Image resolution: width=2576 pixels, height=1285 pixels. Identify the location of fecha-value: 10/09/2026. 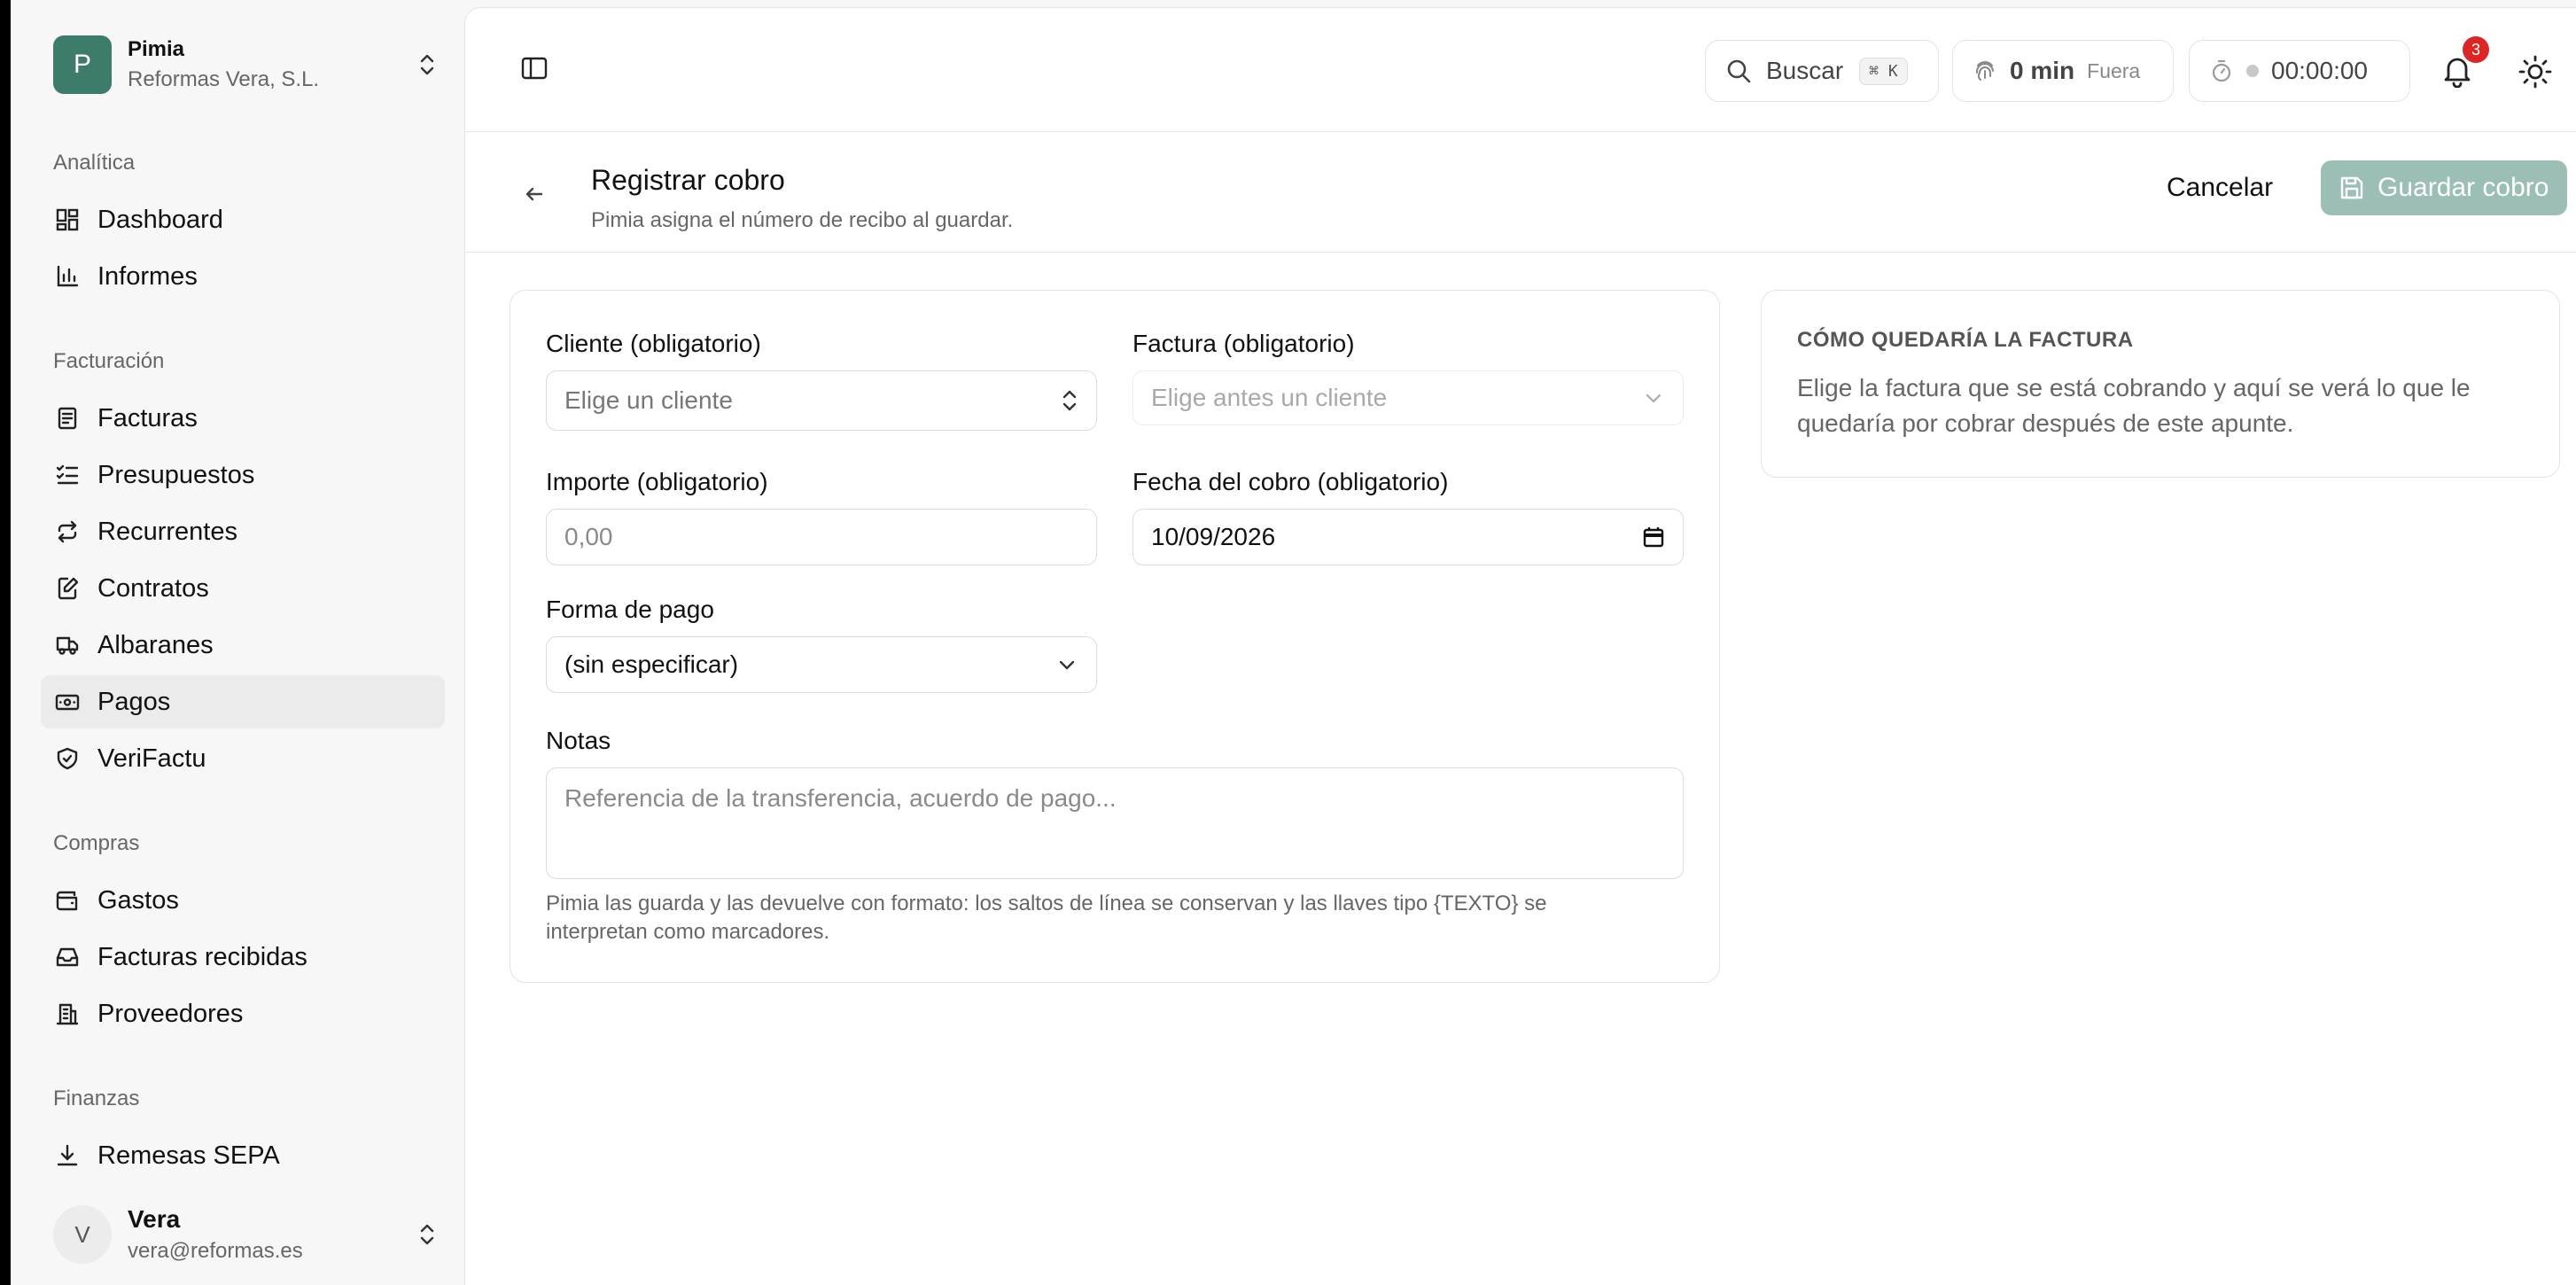
(1213, 536).